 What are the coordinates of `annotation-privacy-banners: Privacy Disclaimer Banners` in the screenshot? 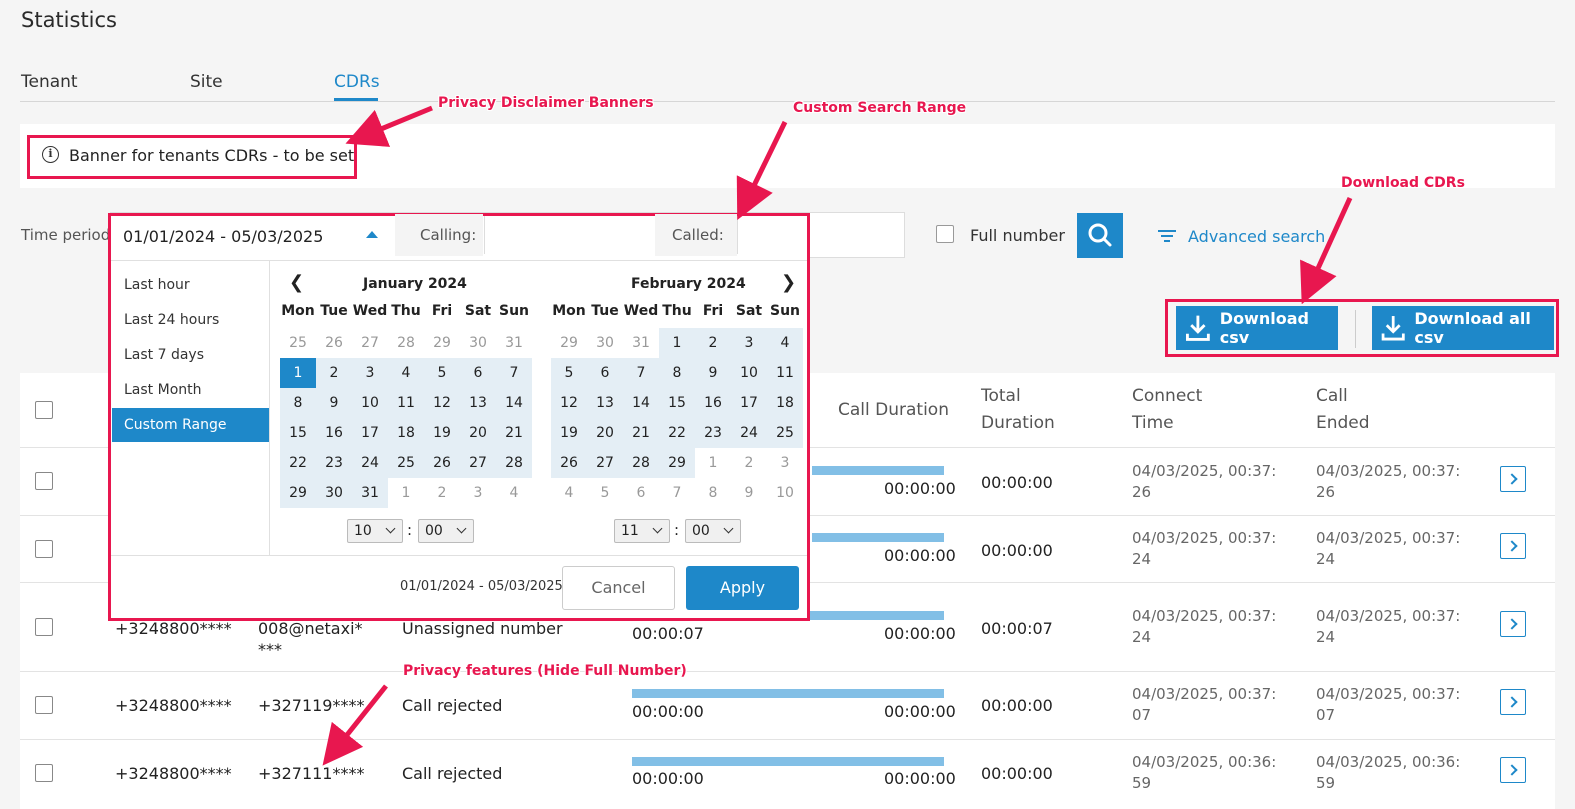 It's located at (546, 103).